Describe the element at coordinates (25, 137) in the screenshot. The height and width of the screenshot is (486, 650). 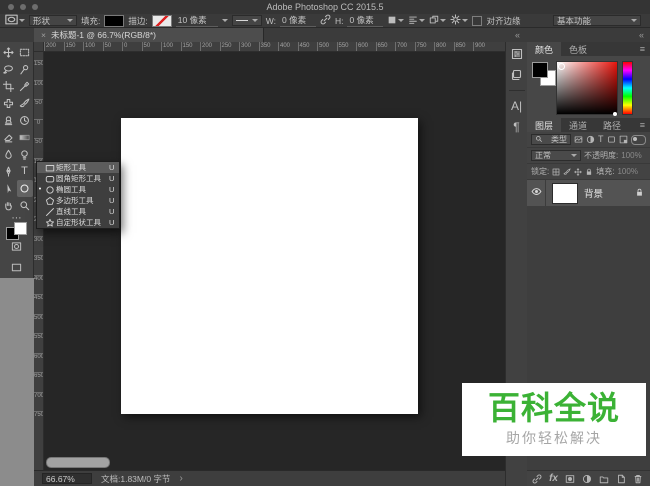
I see `gradient-tool` at that location.